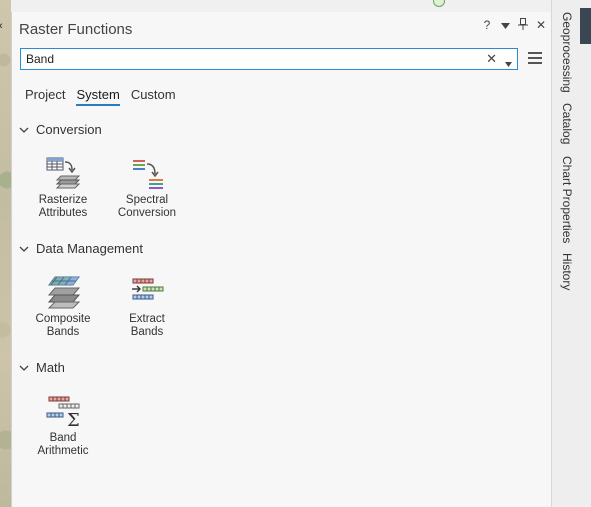  I want to click on function-tabs: Project System Custom, so click(100, 96).